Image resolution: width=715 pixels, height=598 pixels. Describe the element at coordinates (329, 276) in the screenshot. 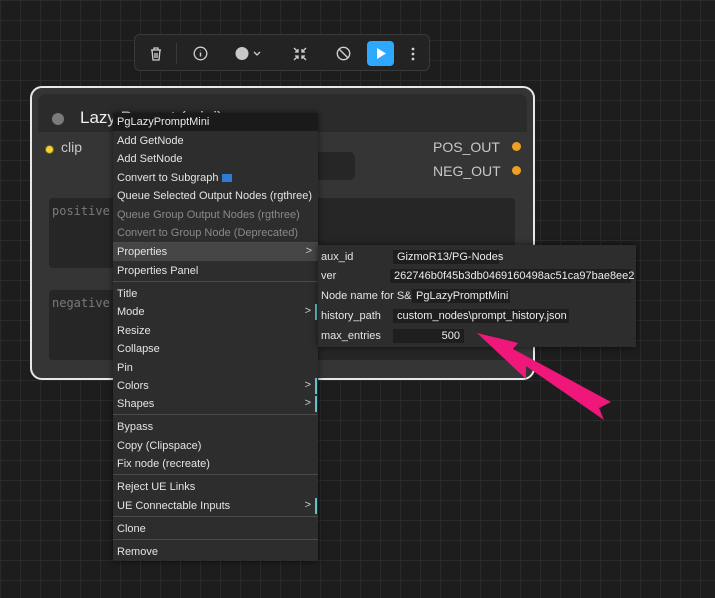

I see `property-key: ver` at that location.